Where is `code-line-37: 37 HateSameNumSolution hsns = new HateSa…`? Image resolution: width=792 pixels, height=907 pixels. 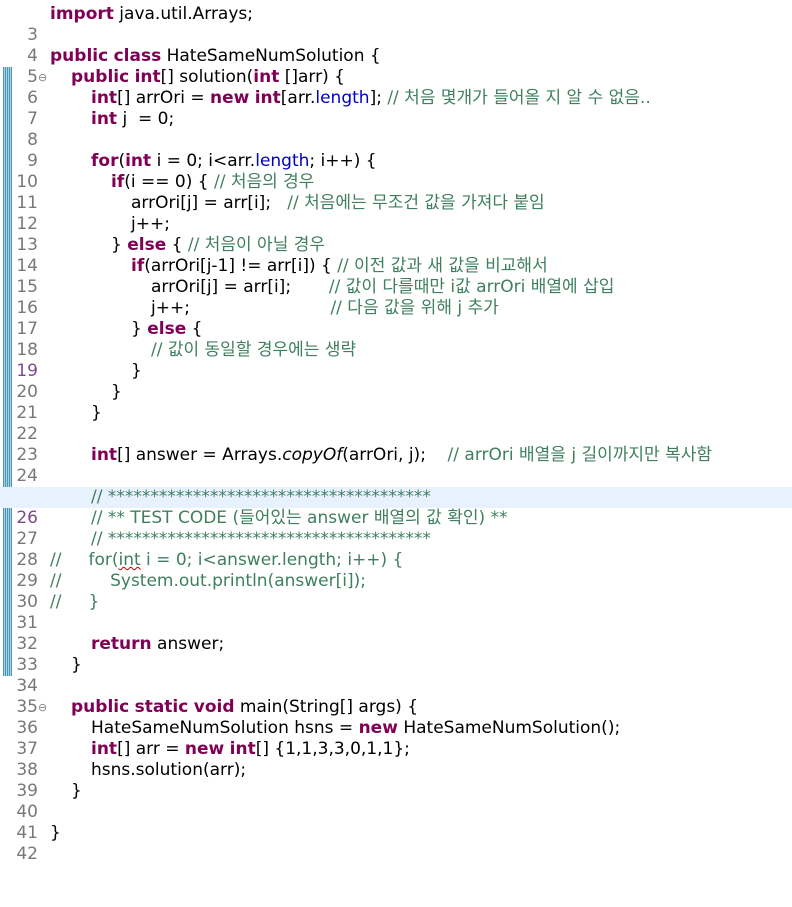 code-line-37: 37 HateSameNumSolution hsns = new HateSa… is located at coordinates (396, 738).